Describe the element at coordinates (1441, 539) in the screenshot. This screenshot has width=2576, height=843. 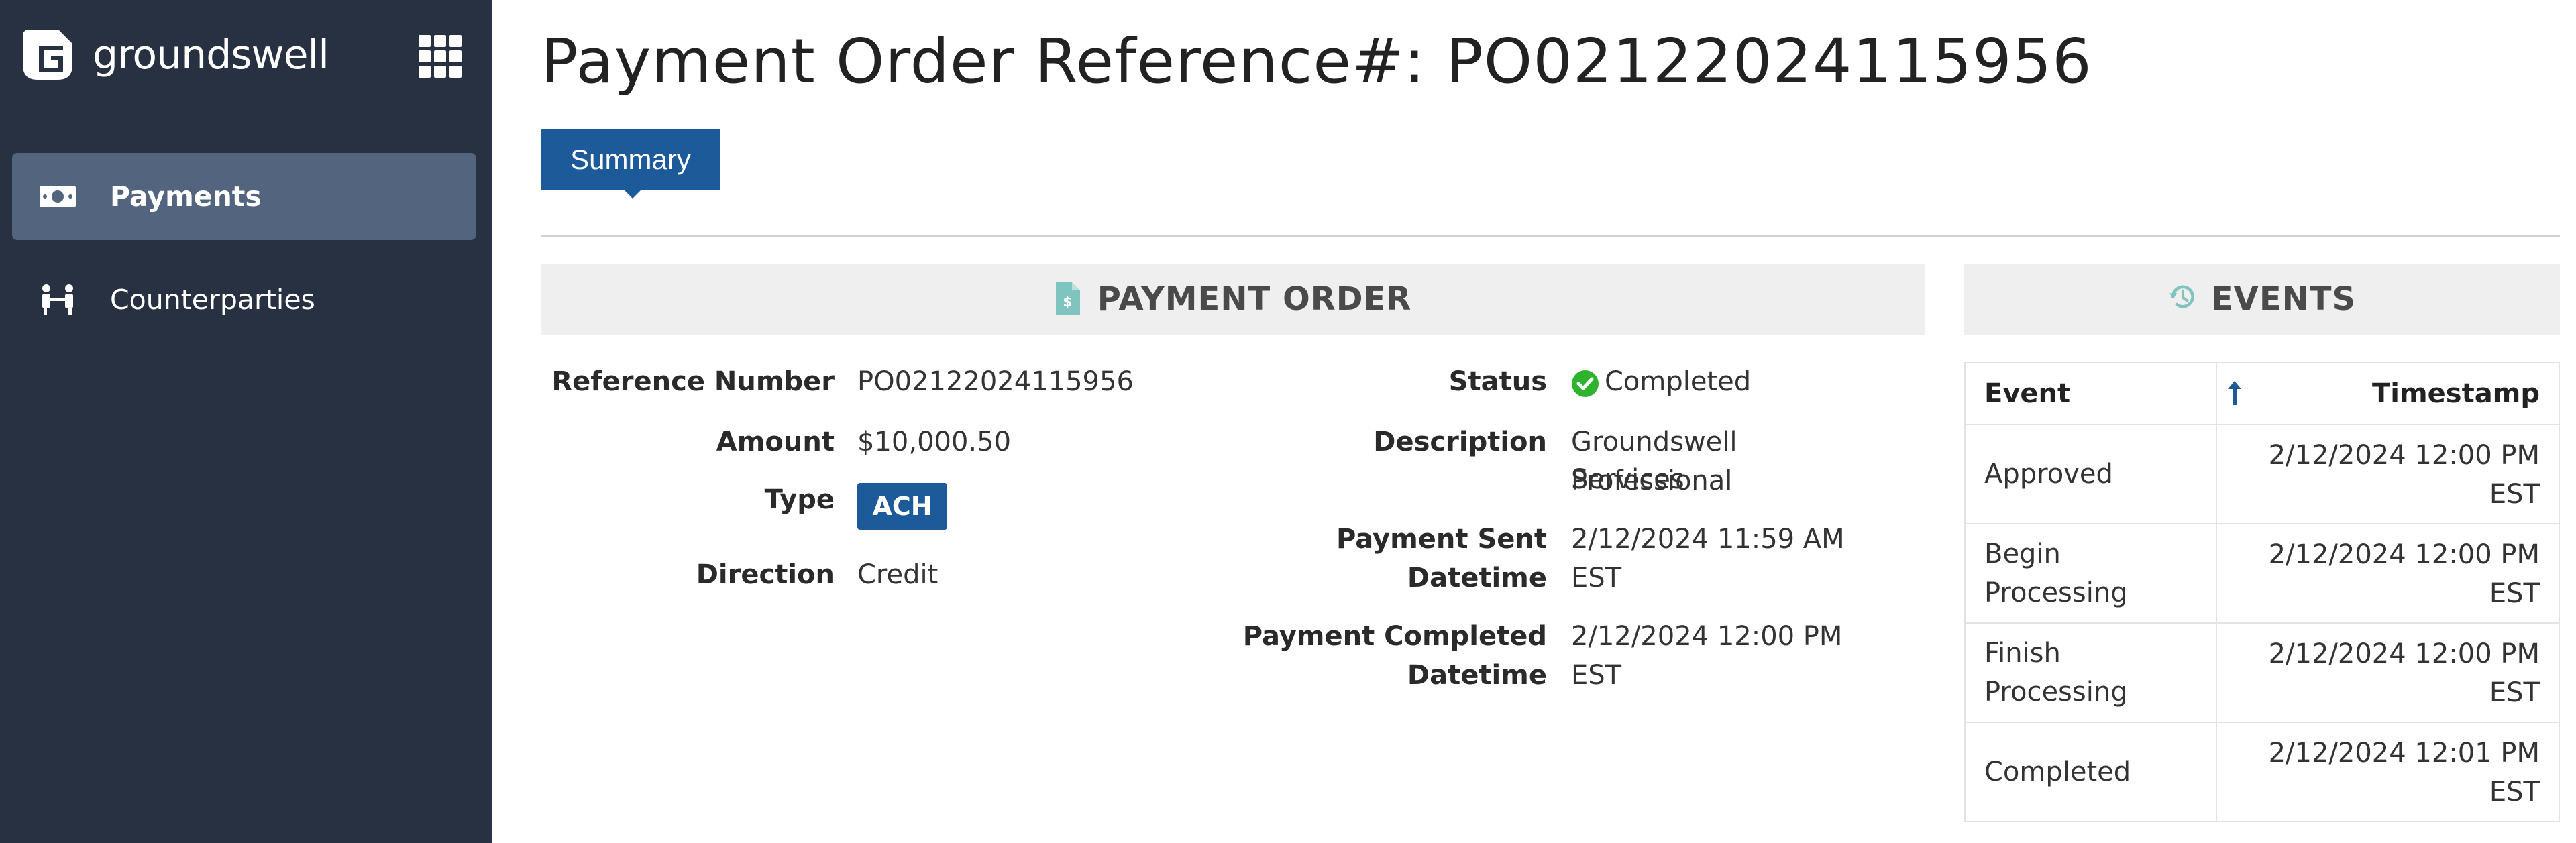
I see `payment-sent-label-line1: Payment Sent` at that location.